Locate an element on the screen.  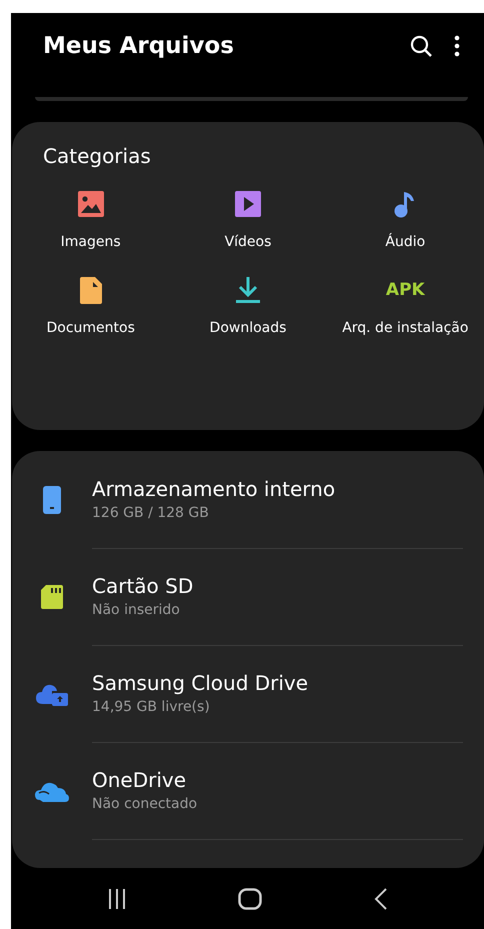
category-item: Imagens is located at coordinates (91, 220).